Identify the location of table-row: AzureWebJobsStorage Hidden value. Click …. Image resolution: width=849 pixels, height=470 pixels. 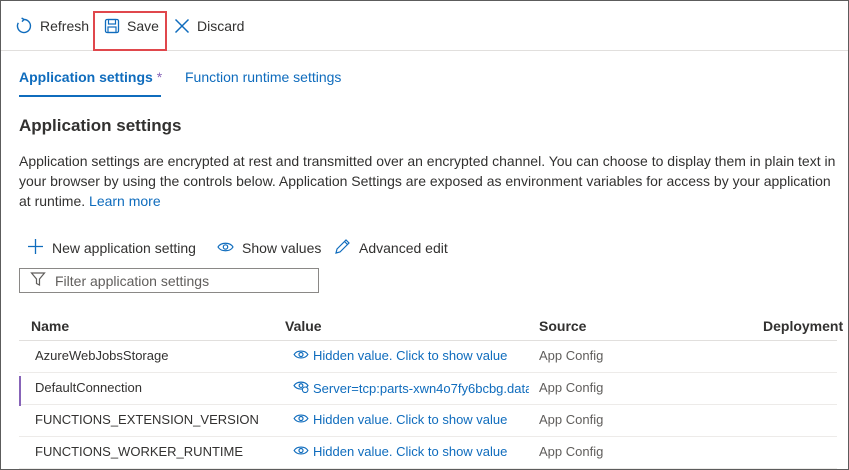
(428, 357).